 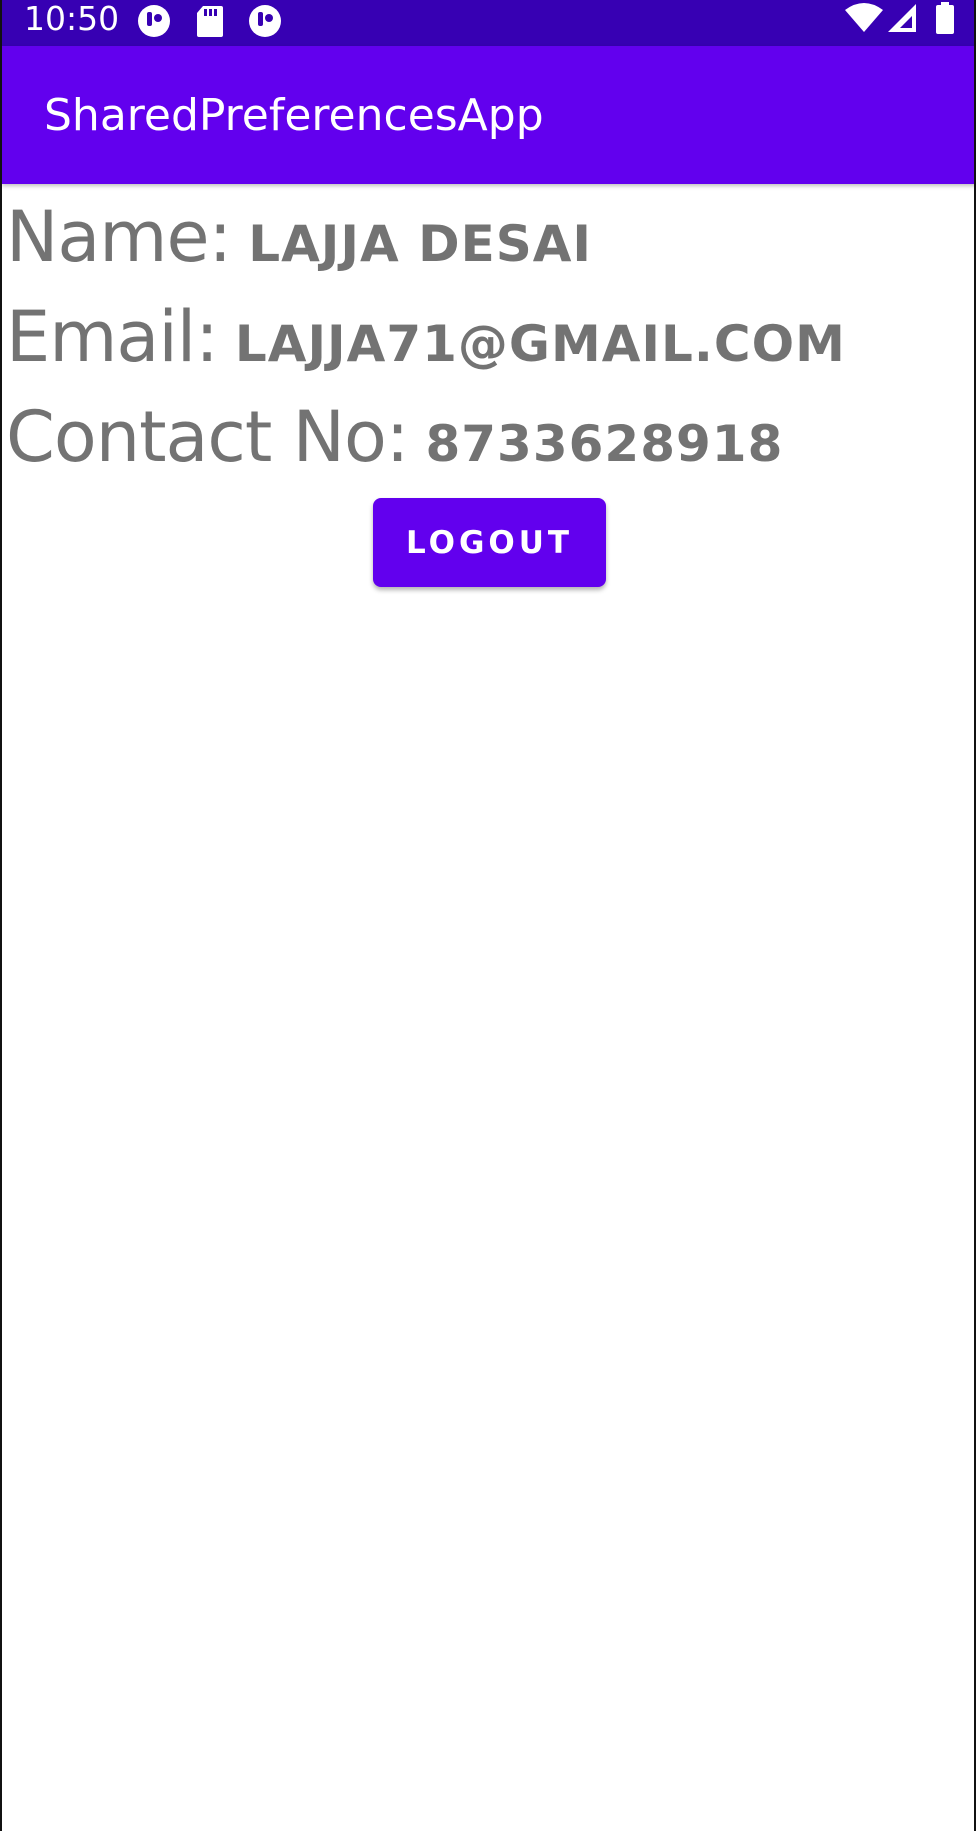 What do you see at coordinates (119, 237) in the screenshot?
I see `name-label: Name:` at bounding box center [119, 237].